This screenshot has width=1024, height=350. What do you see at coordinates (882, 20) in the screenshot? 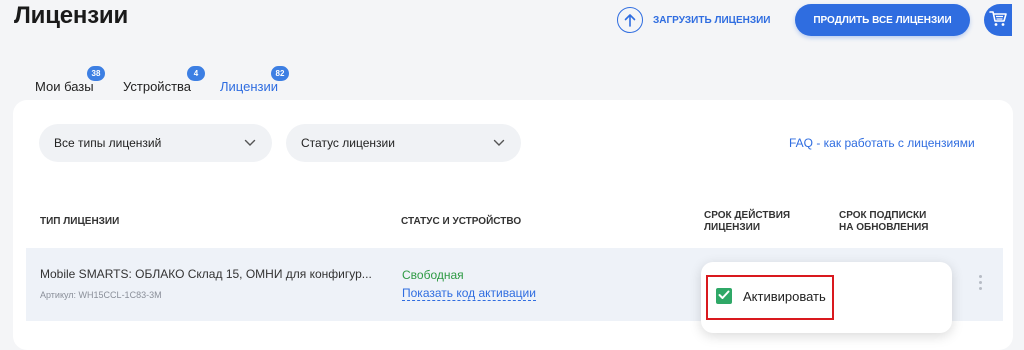
I see `renew-all-licenses-button: ПРОДЛИТЬ ВСЕ ЛИЦЕНЗИИ` at bounding box center [882, 20].